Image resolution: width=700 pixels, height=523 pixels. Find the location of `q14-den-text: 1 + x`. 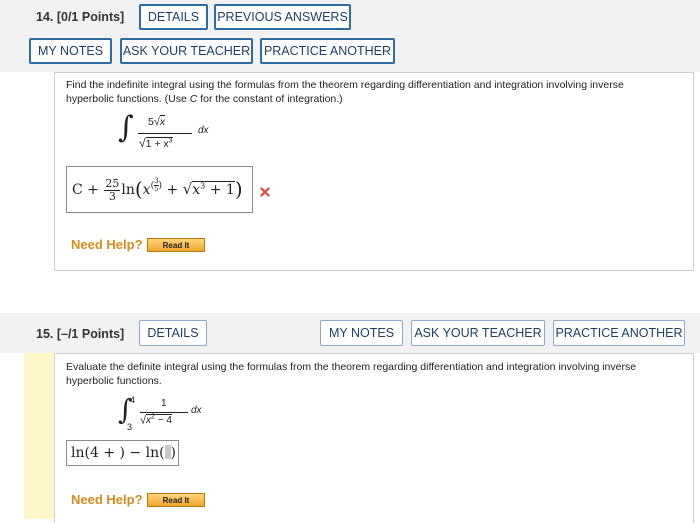

q14-den-text: 1 + x is located at coordinates (157, 144).